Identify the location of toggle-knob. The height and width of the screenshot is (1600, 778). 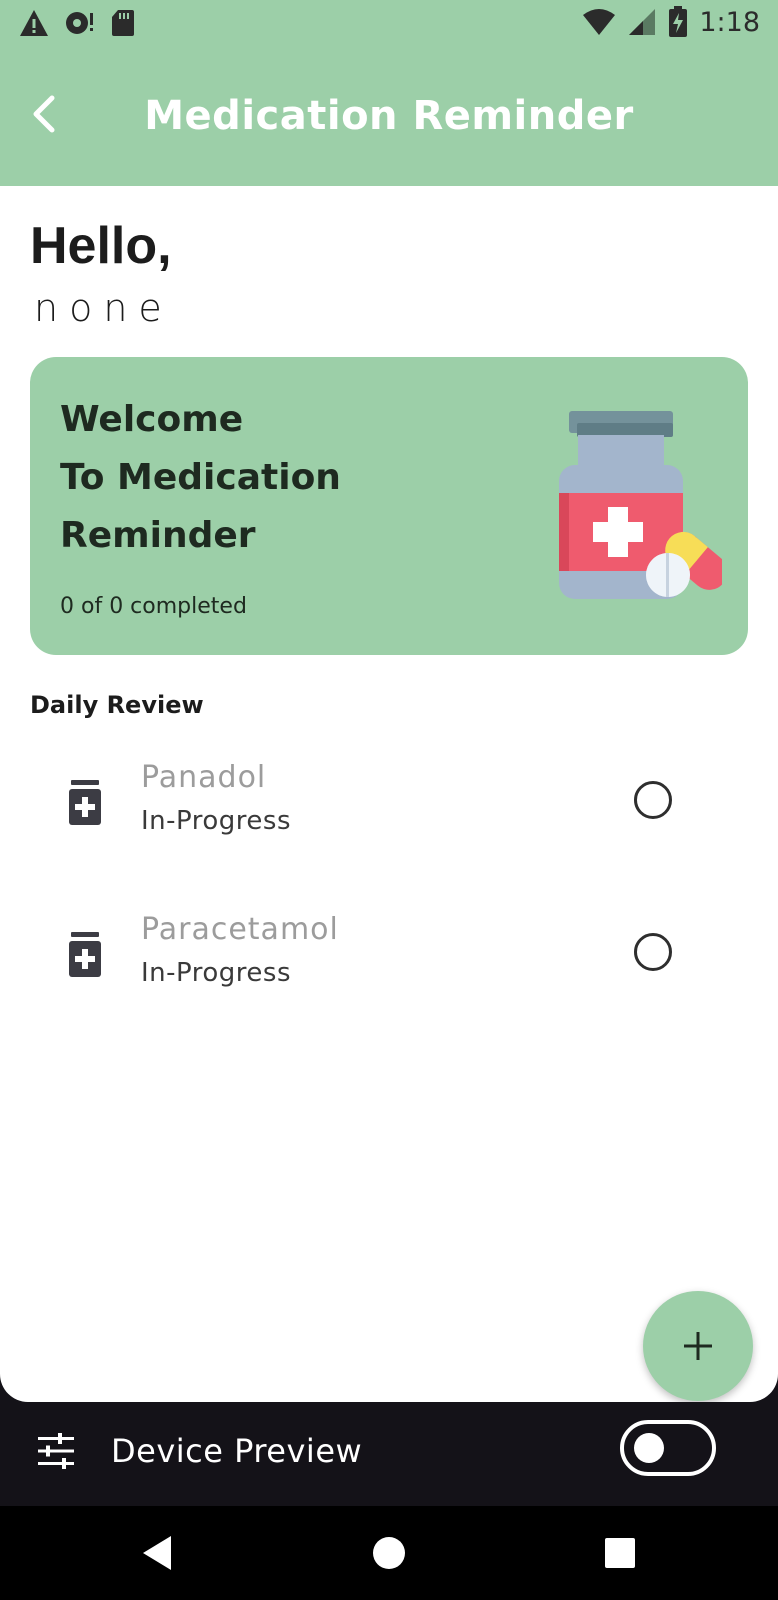
(649, 1448).